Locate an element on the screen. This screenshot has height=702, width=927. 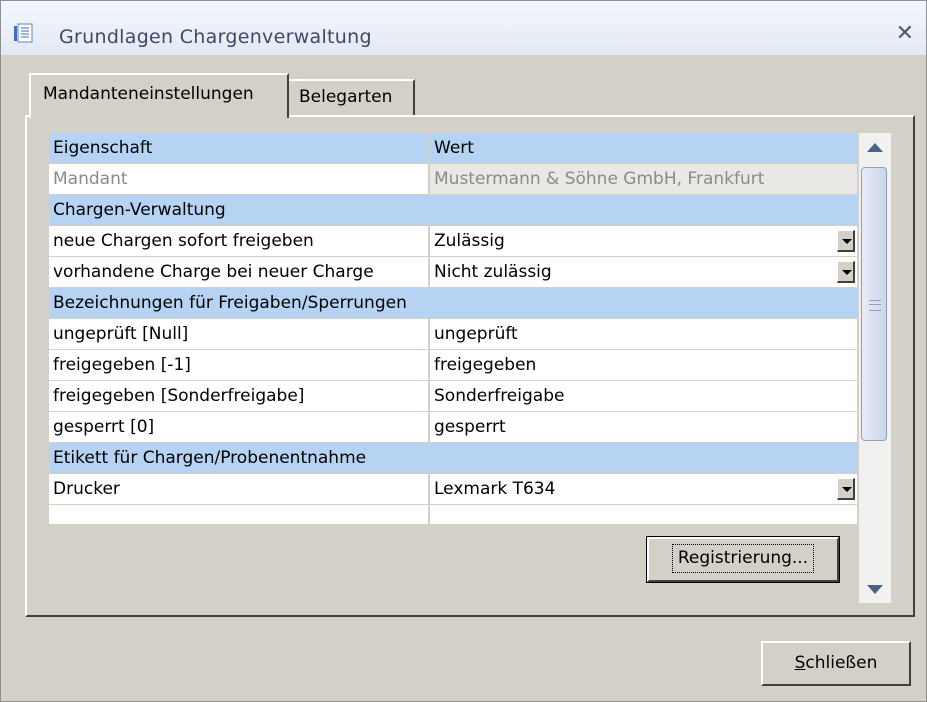
section-title: Bezeichnungen für Freigaben/Sperrungen is located at coordinates (453, 303).